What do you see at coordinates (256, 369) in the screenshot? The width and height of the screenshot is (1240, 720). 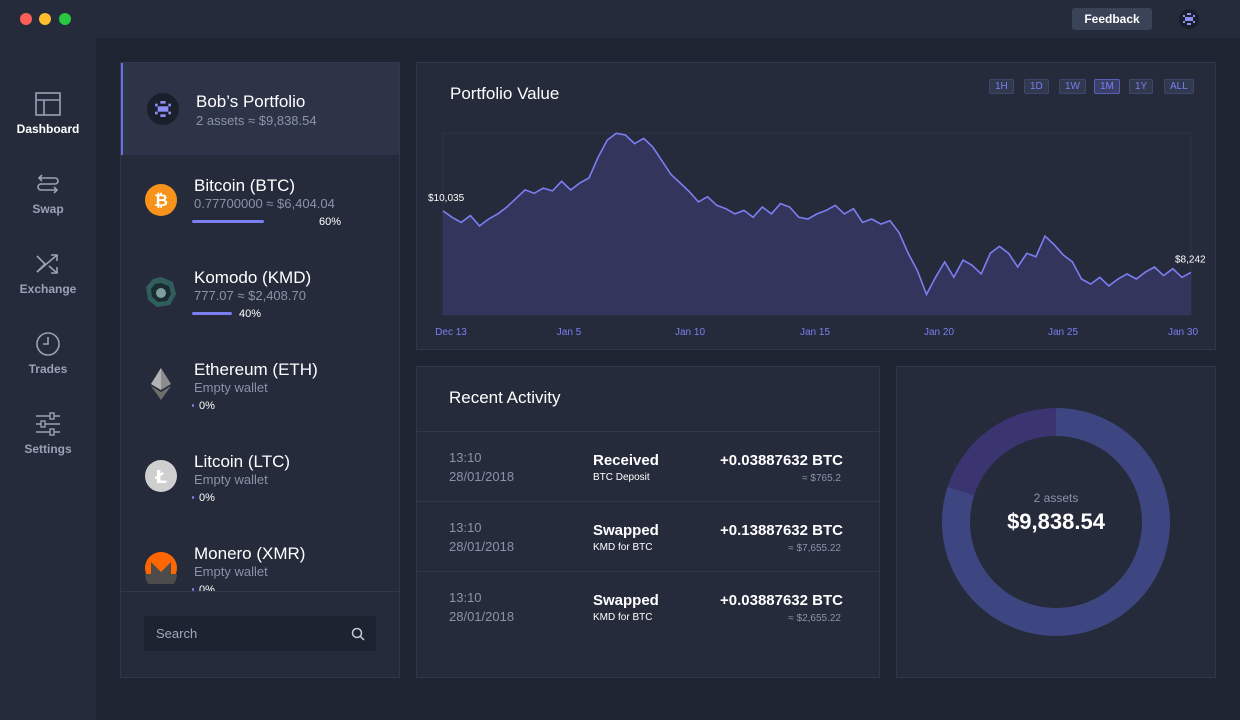 I see `wallet-name: Ethereum (ETH)` at bounding box center [256, 369].